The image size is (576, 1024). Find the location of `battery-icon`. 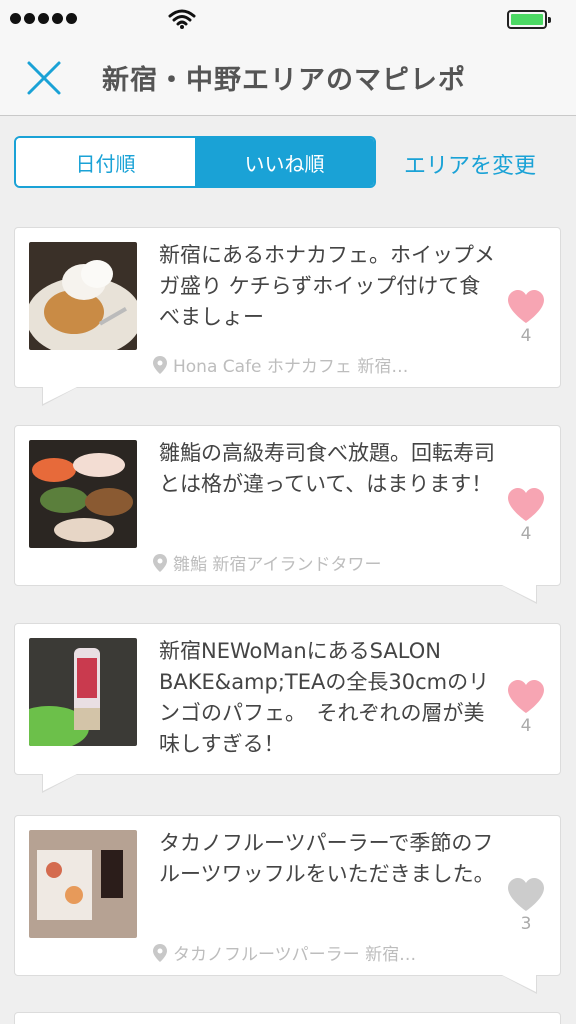

battery-icon is located at coordinates (529, 19).